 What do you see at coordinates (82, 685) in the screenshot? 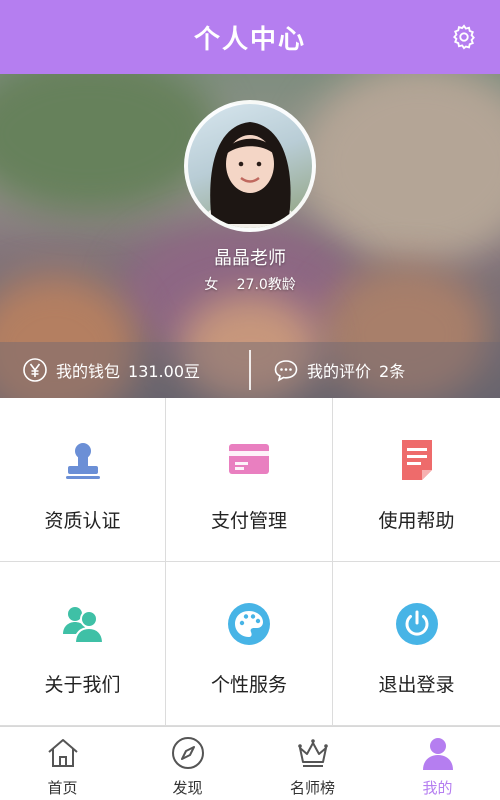
I see `menu-label: 关于我们` at bounding box center [82, 685].